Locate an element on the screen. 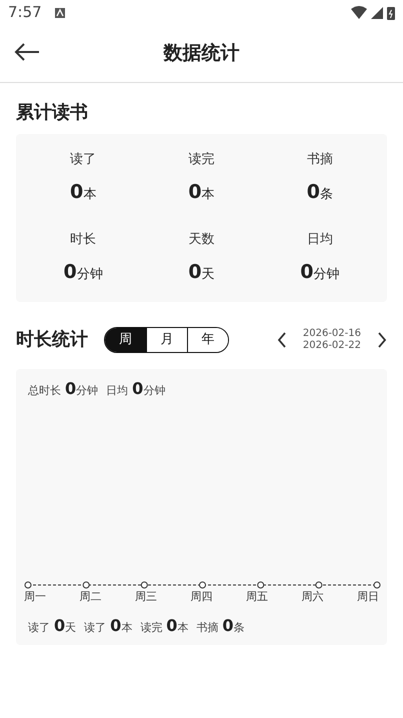 The height and width of the screenshot is (718, 403). day-label: 周日 is located at coordinates (368, 597).